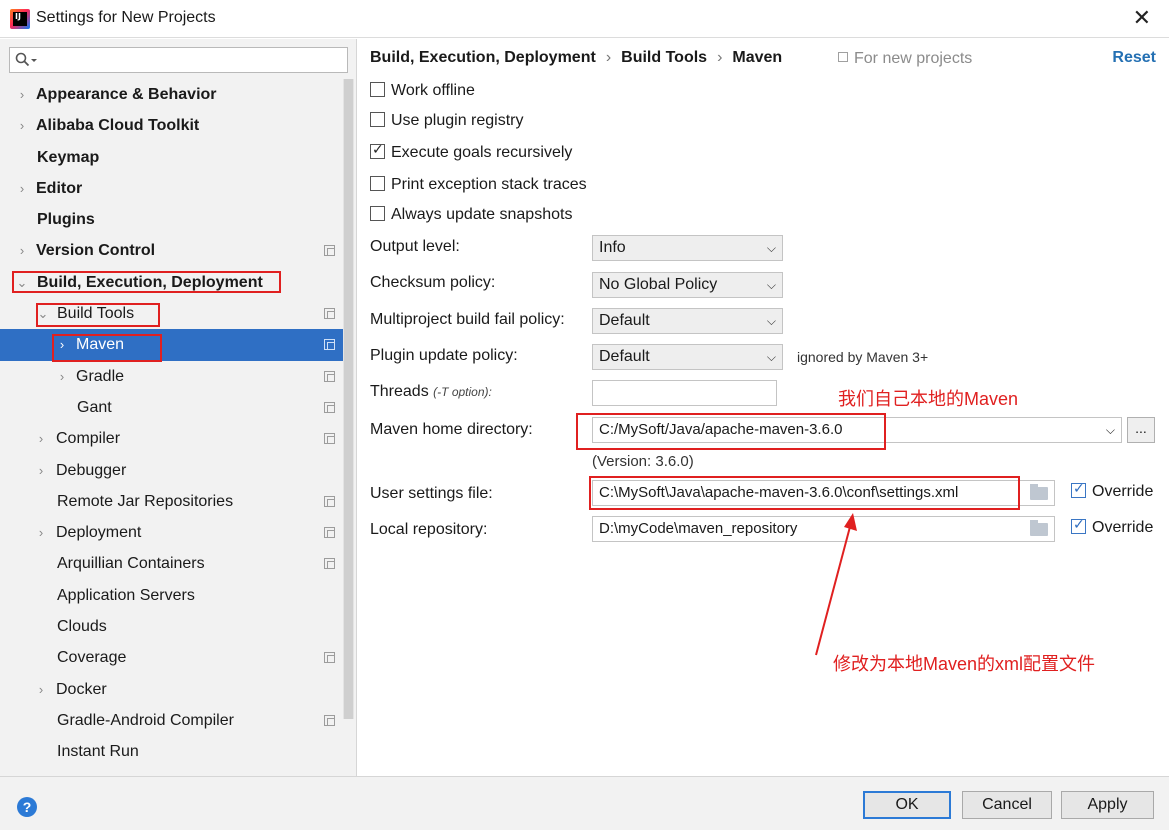 The width and height of the screenshot is (1169, 830). Describe the element at coordinates (171, 94) in the screenshot. I see `sidebar-item-appearance: › Appearance & Behavior` at that location.